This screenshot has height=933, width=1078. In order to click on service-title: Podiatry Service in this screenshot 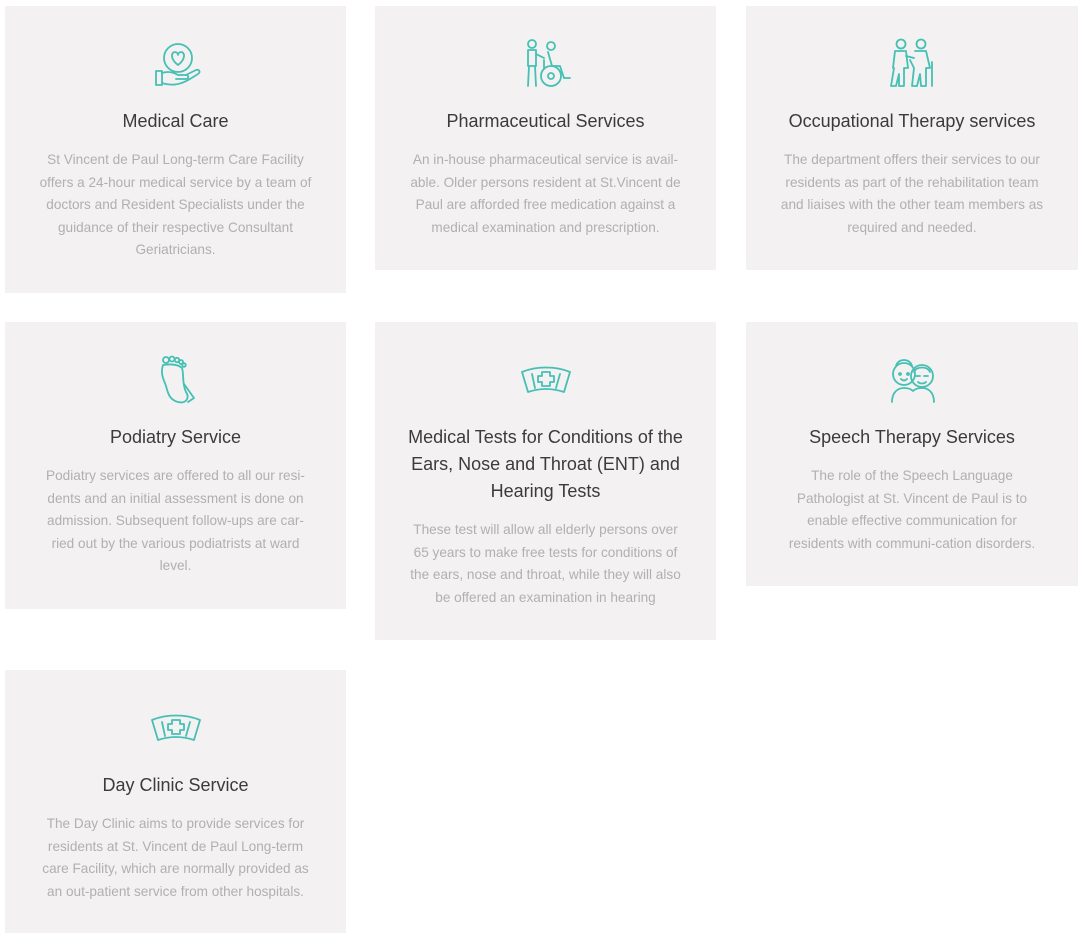, I will do `click(175, 437)`.